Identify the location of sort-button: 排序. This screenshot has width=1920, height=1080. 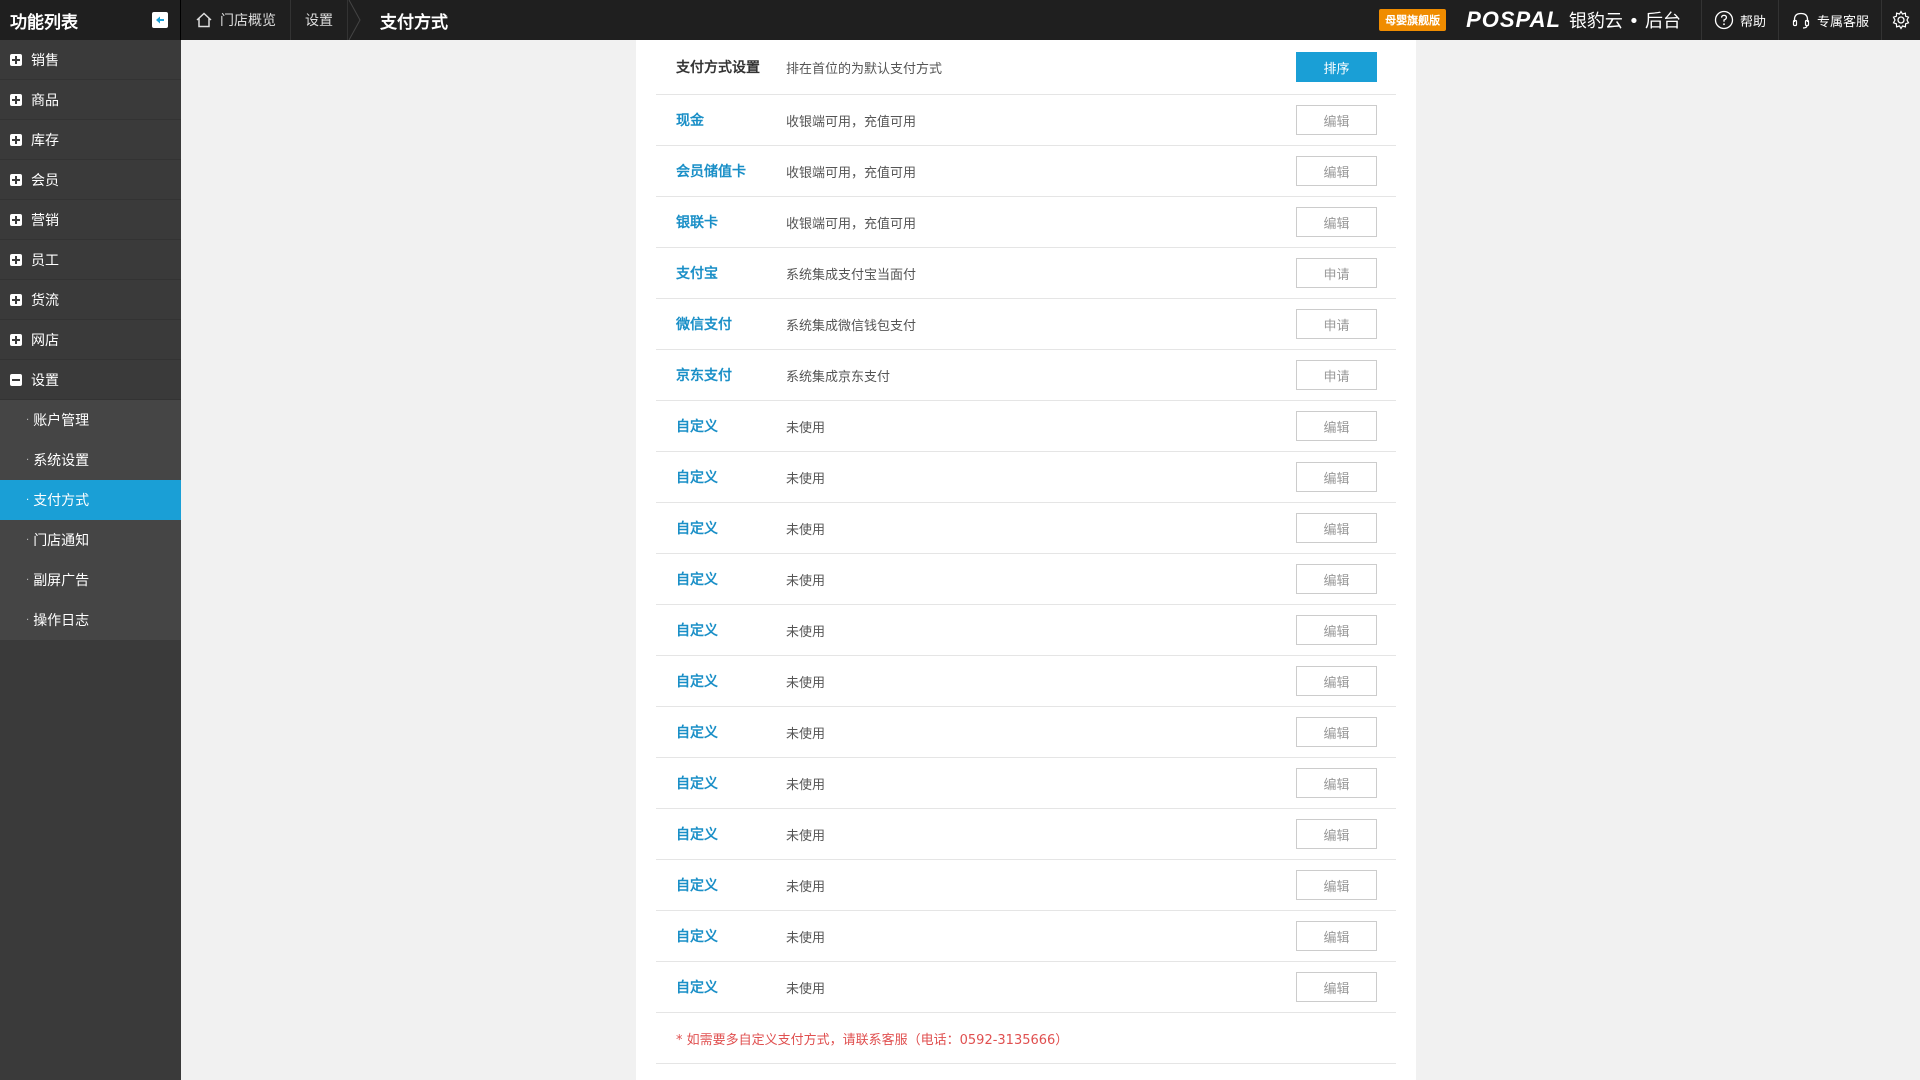
(1336, 67).